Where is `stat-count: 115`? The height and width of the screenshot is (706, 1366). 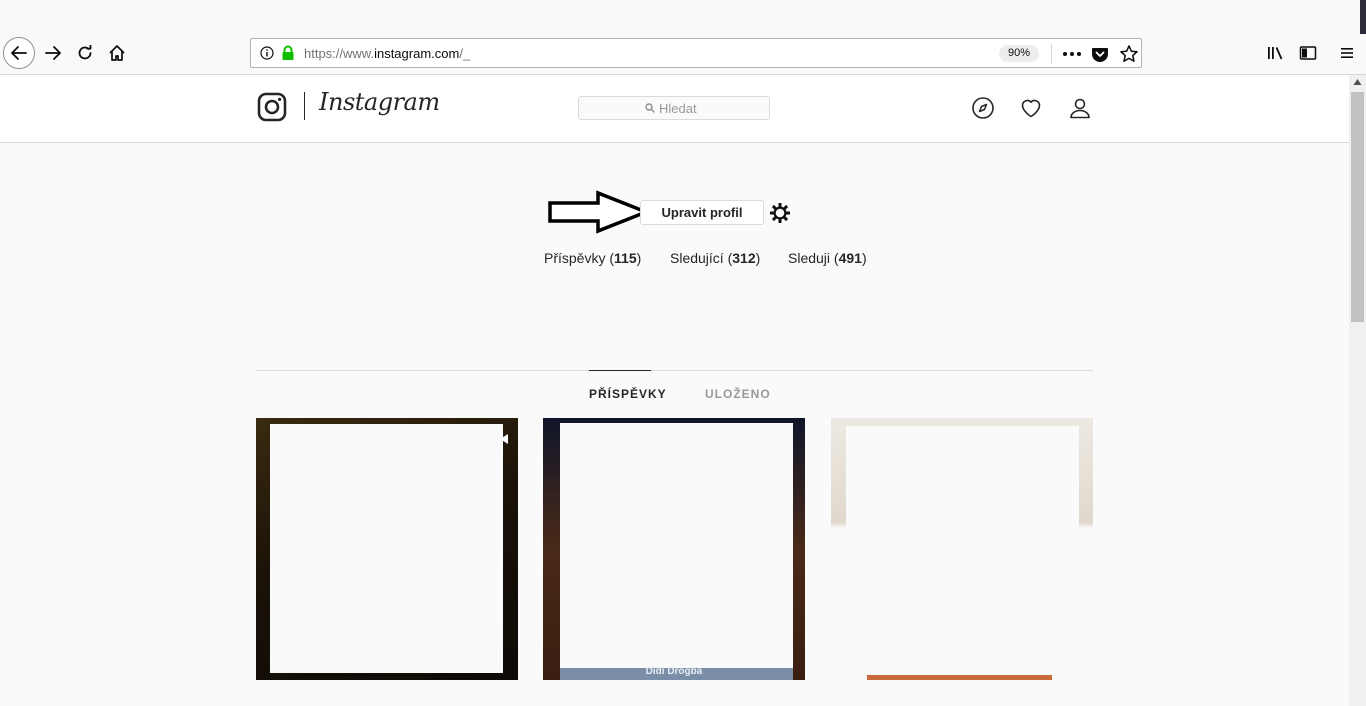 stat-count: 115 is located at coordinates (625, 258).